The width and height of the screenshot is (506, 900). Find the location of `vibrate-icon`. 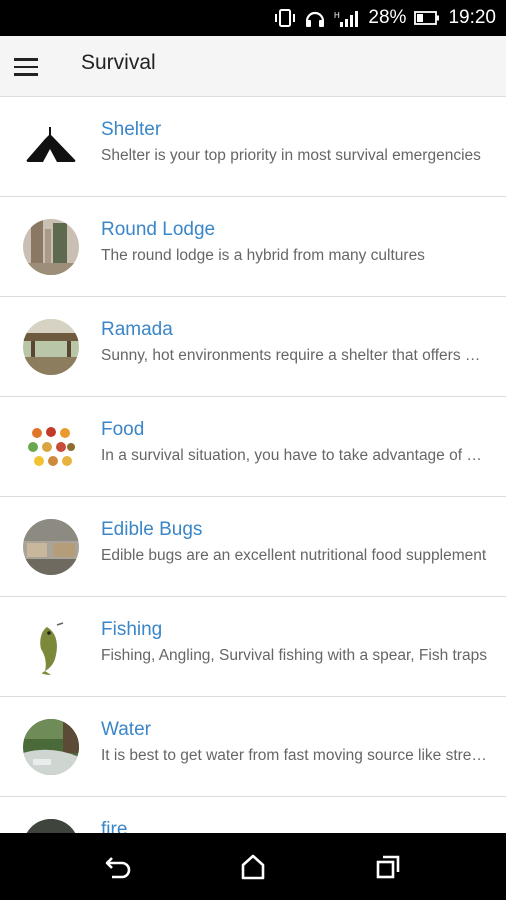

vibrate-icon is located at coordinates (285, 18).